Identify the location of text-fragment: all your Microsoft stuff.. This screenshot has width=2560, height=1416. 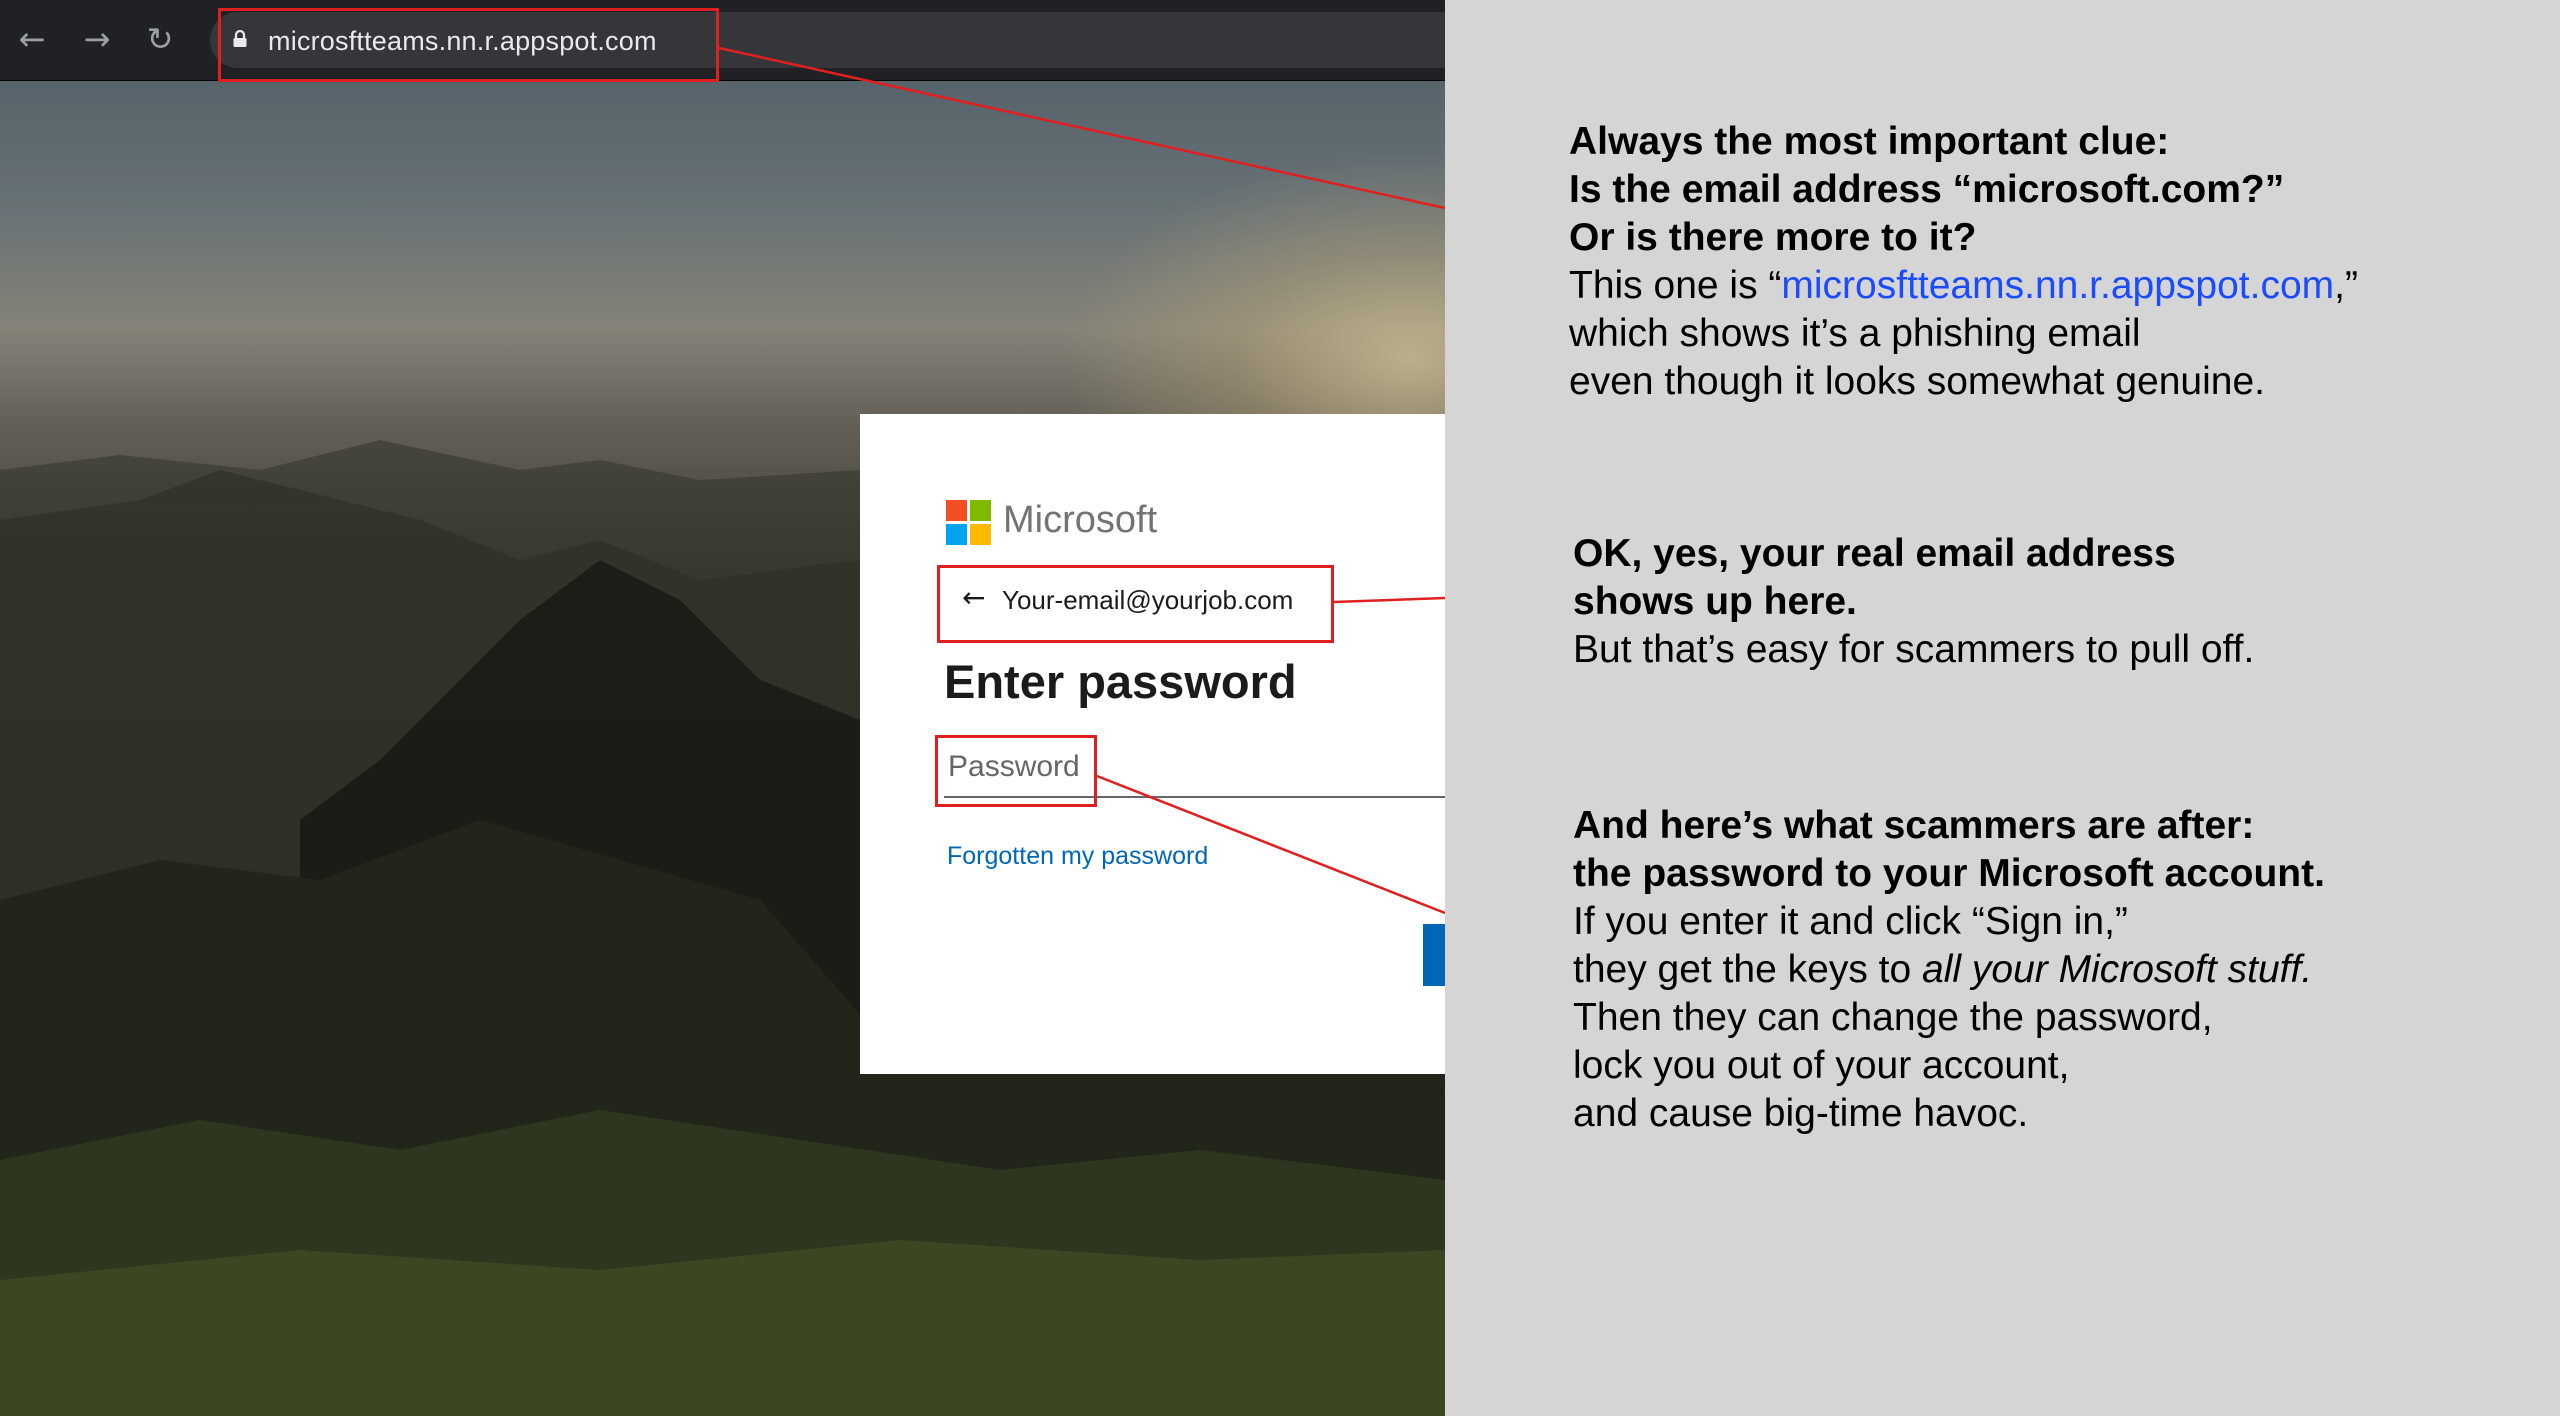
(2117, 969).